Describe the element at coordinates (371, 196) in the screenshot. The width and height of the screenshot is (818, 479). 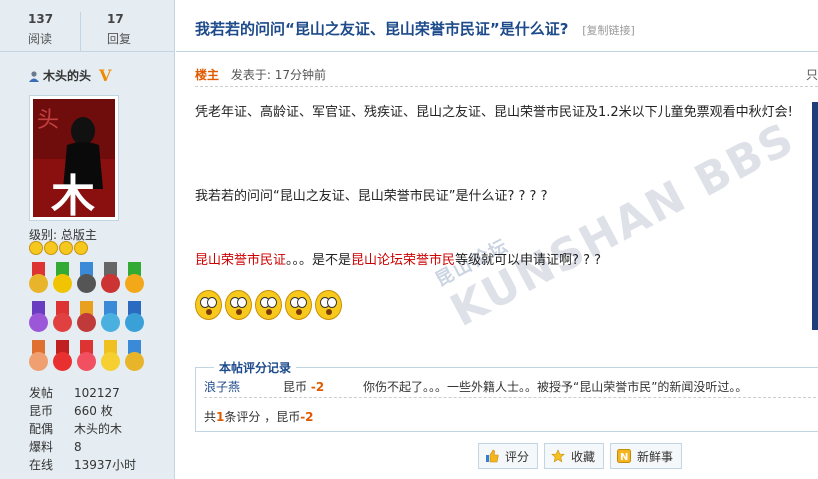
I see `post-paragraph-2: 我若若的问问“昆山之友证、昆山荣誉市民证”是什么证? ? ? ?` at that location.